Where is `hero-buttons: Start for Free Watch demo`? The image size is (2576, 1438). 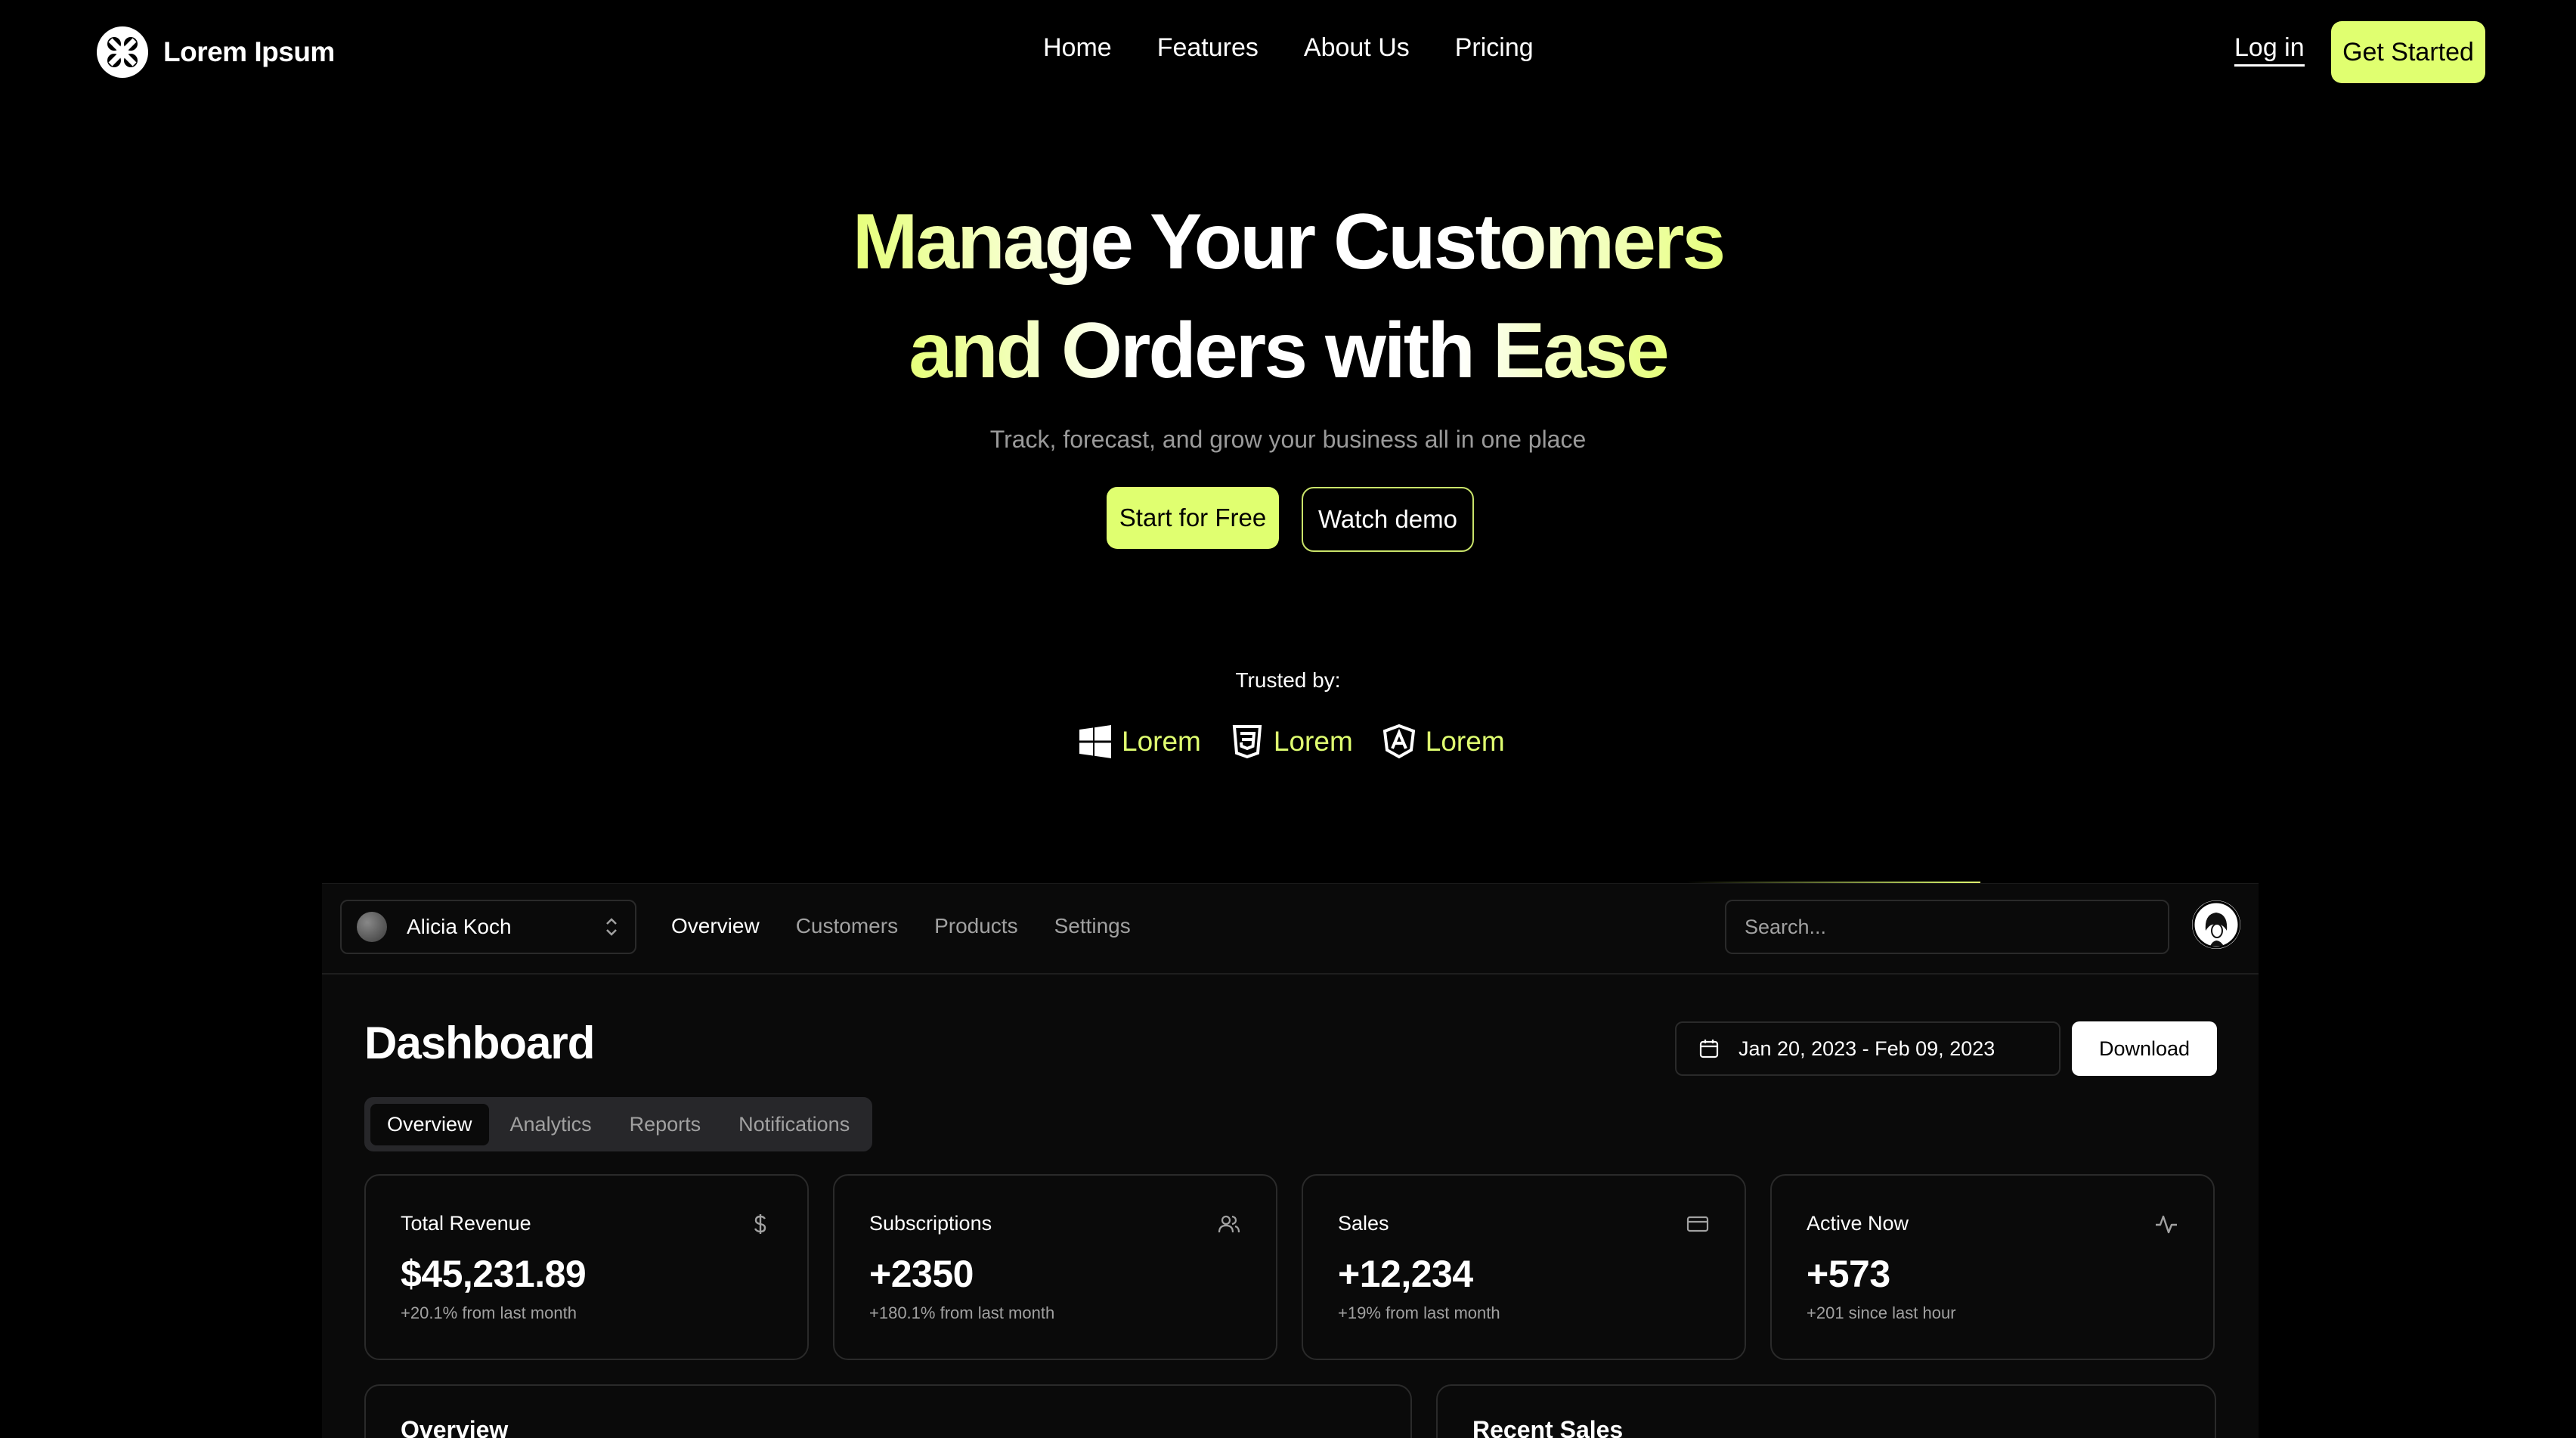 hero-buttons: Start for Free Watch demo is located at coordinates (1290, 519).